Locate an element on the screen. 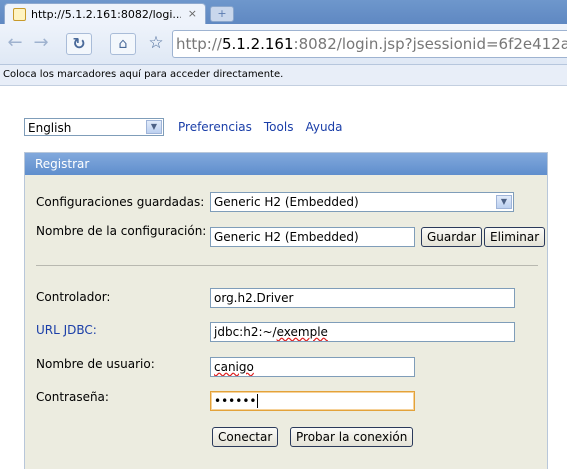 This screenshot has height=469, width=567. jdbc-url-label: URL JDBC: is located at coordinates (66, 330).